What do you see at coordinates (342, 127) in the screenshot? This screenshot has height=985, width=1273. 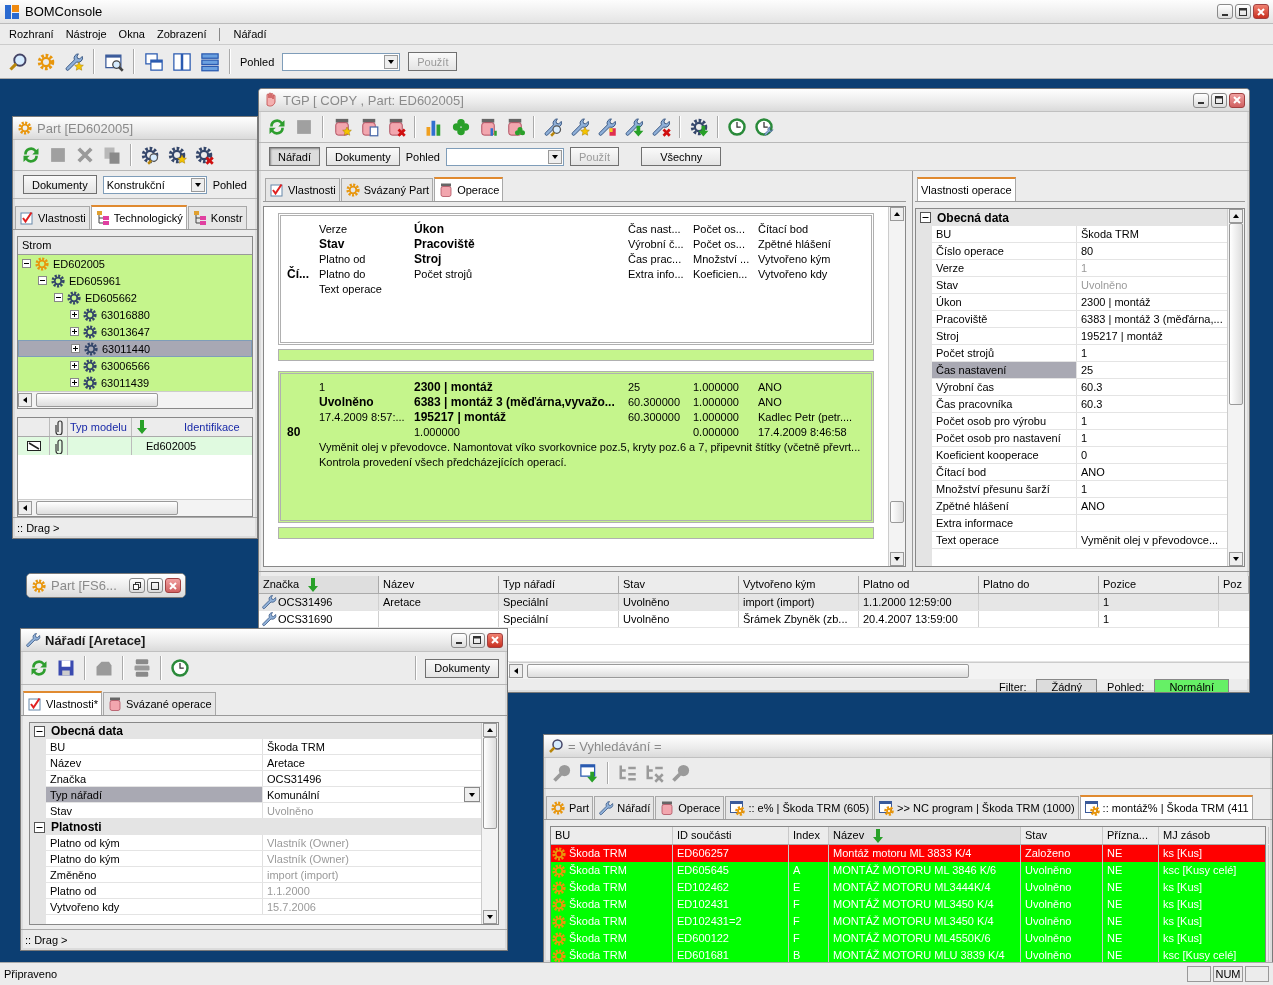 I see `operation-star-icon` at bounding box center [342, 127].